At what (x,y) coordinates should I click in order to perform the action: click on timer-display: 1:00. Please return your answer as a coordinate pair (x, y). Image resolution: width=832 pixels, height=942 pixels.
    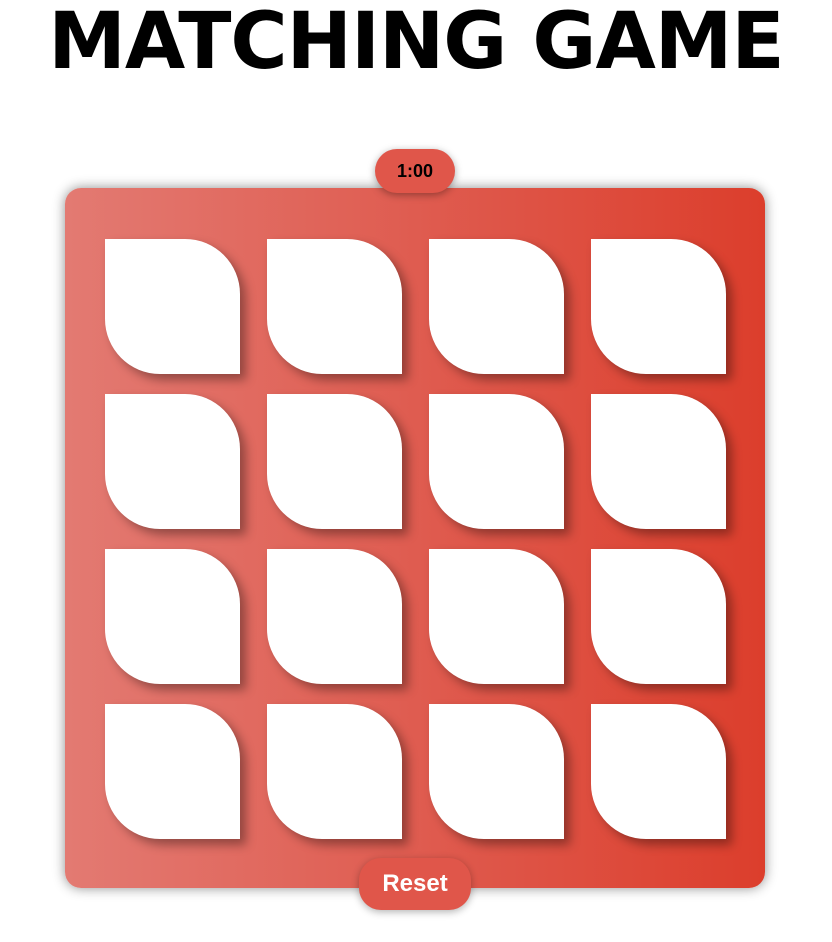
    Looking at the image, I should click on (415, 171).